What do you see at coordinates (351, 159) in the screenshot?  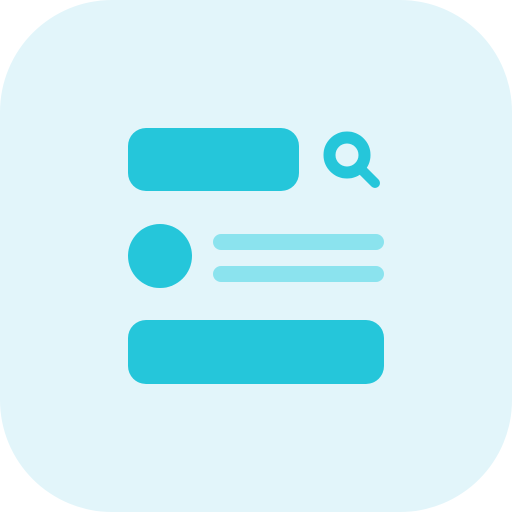 I see `magnifying-glass-icon` at bounding box center [351, 159].